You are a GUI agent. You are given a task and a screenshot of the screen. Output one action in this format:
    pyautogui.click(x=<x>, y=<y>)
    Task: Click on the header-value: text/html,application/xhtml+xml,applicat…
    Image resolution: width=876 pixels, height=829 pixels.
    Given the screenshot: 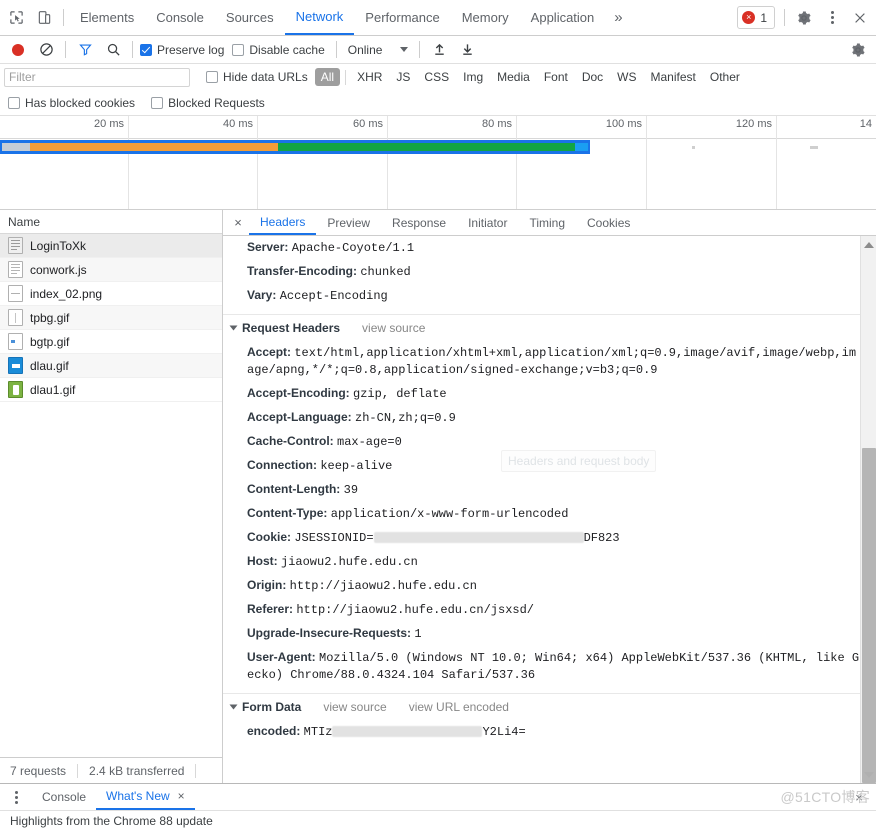 What is the action you would take?
    pyautogui.click(x=552, y=361)
    